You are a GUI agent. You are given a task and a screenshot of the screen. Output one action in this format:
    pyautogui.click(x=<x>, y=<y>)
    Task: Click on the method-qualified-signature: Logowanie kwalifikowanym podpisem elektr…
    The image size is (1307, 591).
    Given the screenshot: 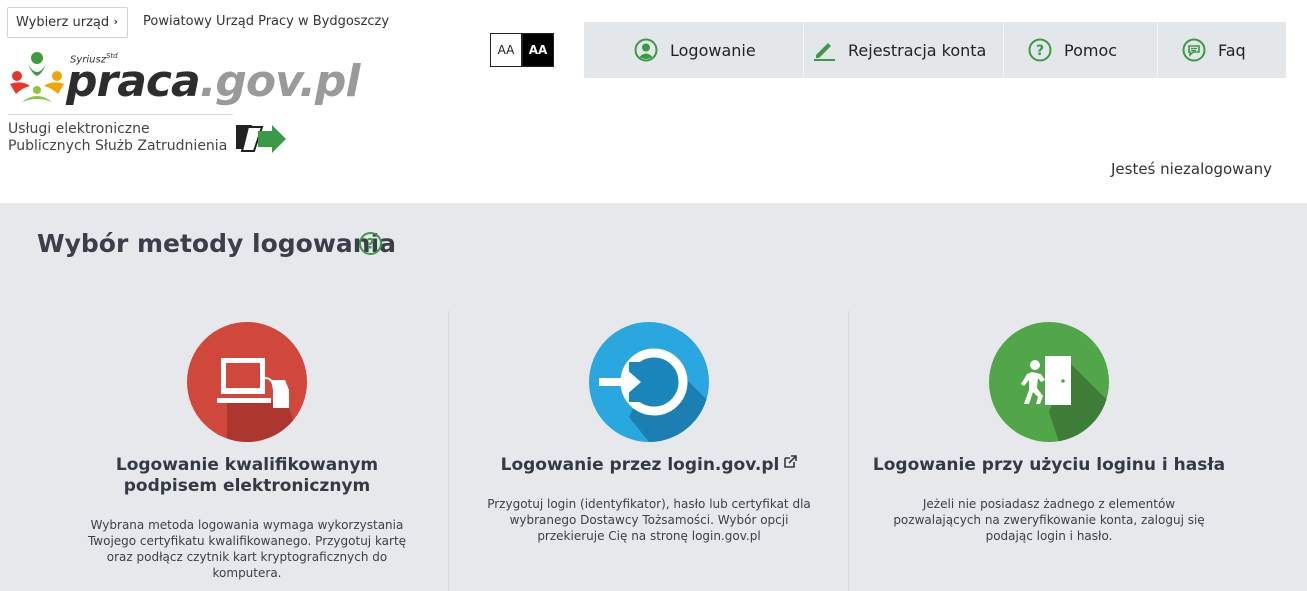 What is the action you would take?
    pyautogui.click(x=247, y=451)
    